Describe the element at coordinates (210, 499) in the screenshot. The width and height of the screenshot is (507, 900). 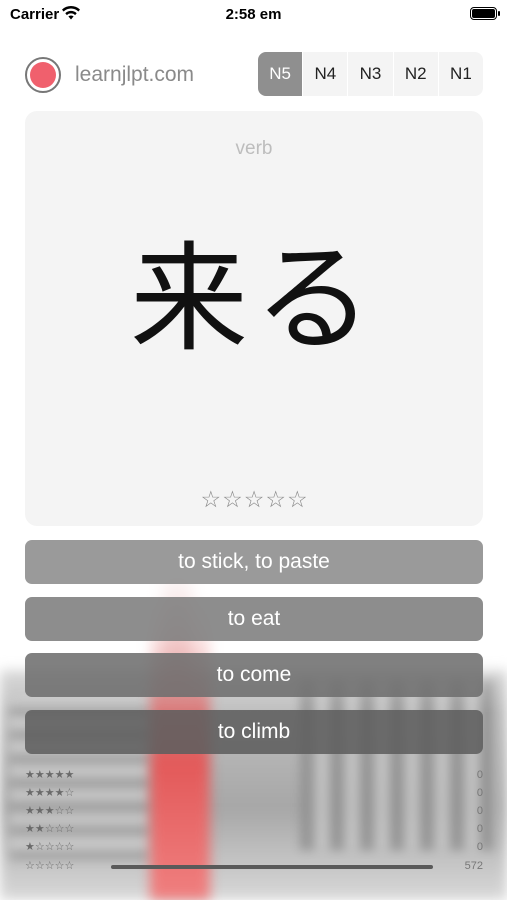
I see `rating-star-1-icon: ☆` at that location.